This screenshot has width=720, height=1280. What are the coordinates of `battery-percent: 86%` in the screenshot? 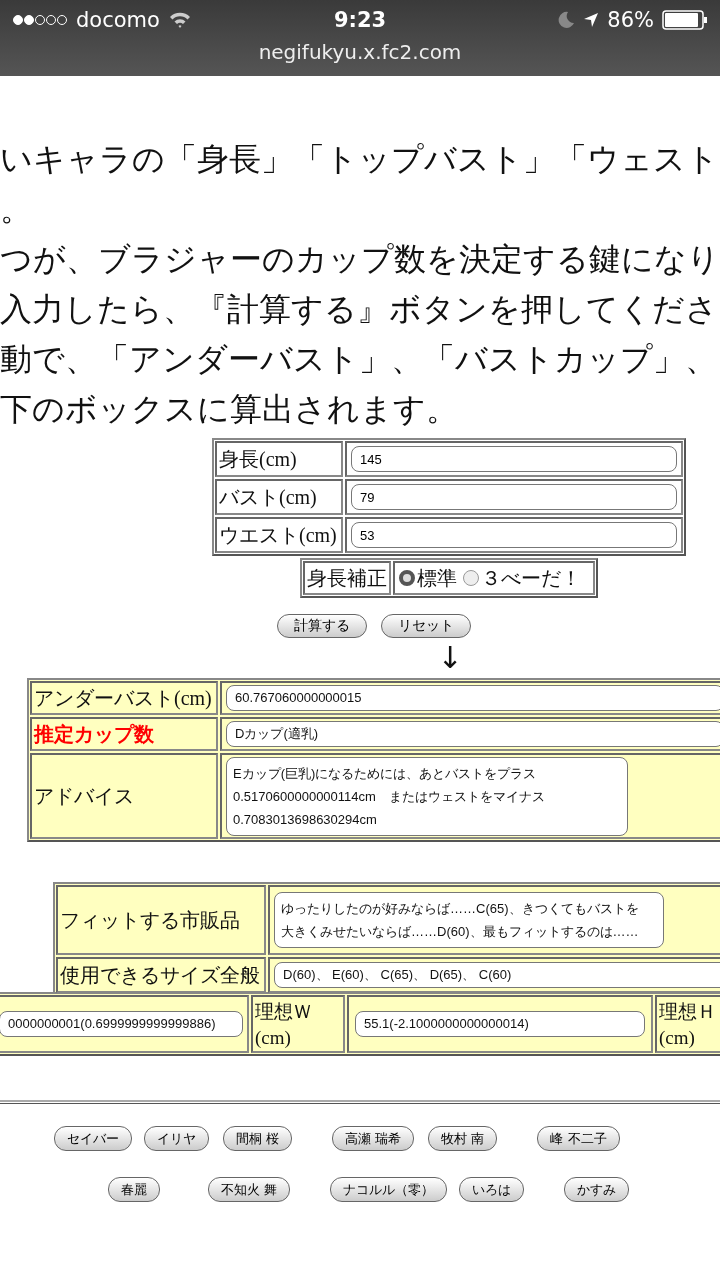 It's located at (630, 20).